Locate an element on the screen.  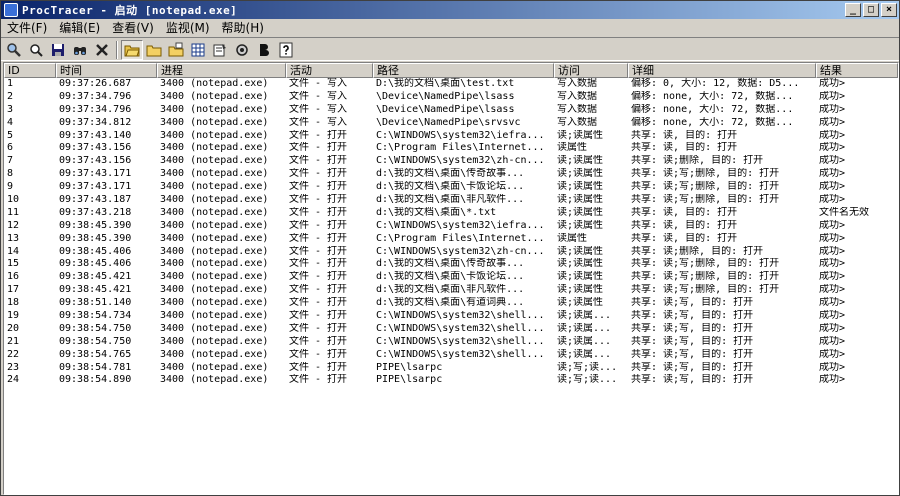
save-button is located at coordinates (58, 50).